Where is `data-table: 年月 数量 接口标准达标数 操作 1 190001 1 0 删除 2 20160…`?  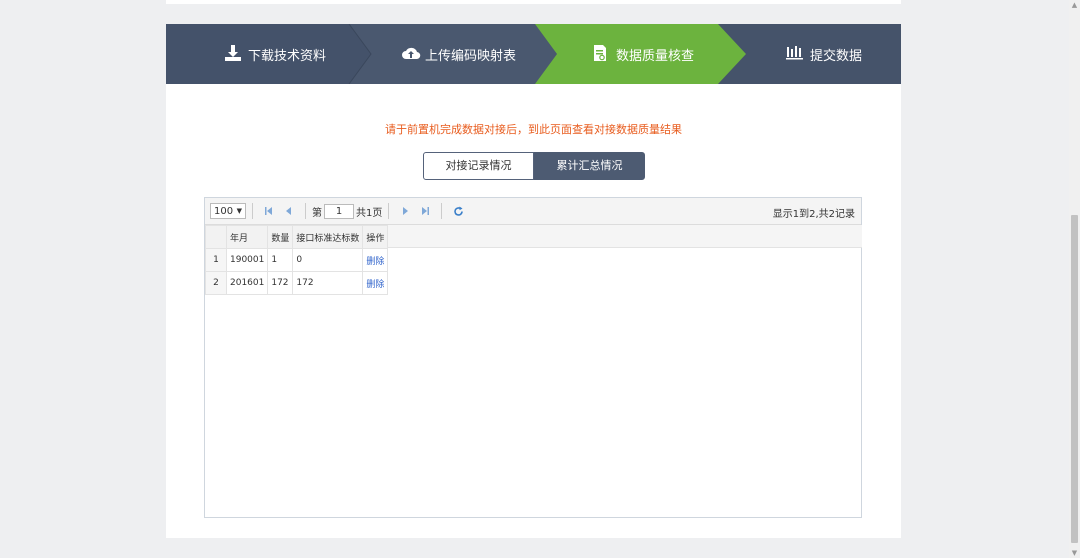
data-table: 年月 数量 接口标准达标数 操作 1 190001 1 0 删除 2 20160… is located at coordinates (297, 260).